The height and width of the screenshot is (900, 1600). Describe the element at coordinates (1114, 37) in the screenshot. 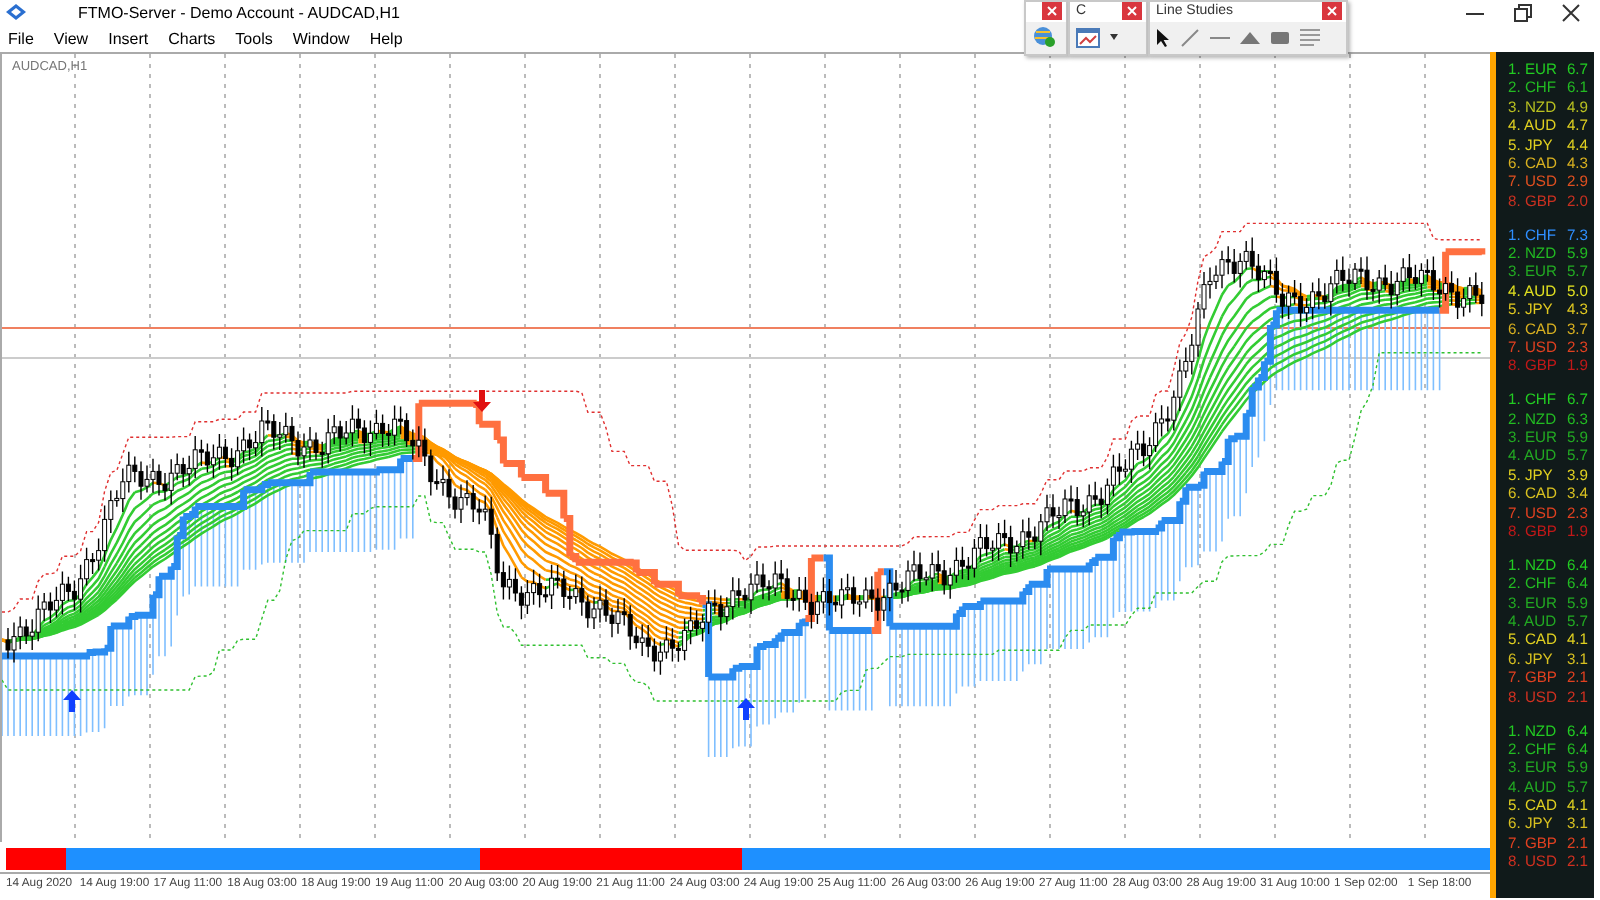

I see `caret-icon` at that location.